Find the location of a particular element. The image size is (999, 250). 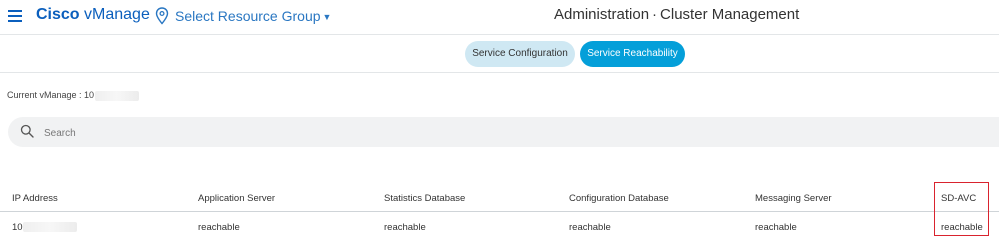

app-logo: Cisco vManage is located at coordinates (93, 15).